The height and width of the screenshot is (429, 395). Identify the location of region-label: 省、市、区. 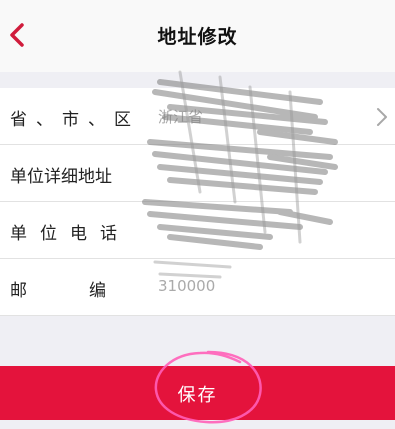
(75, 120).